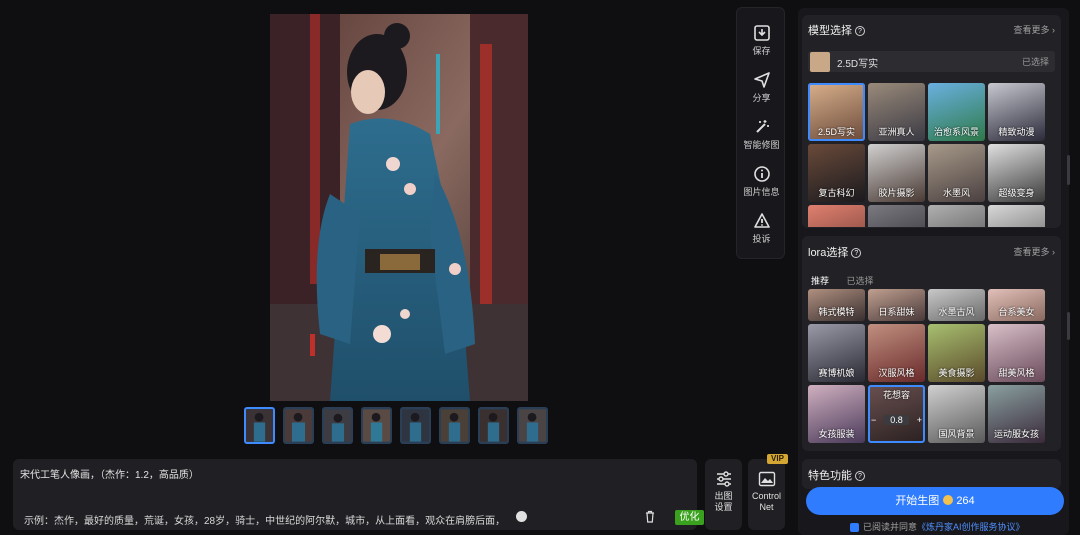  Describe the element at coordinates (1016, 305) in the screenshot. I see `lora-tile: 台系美女` at that location.